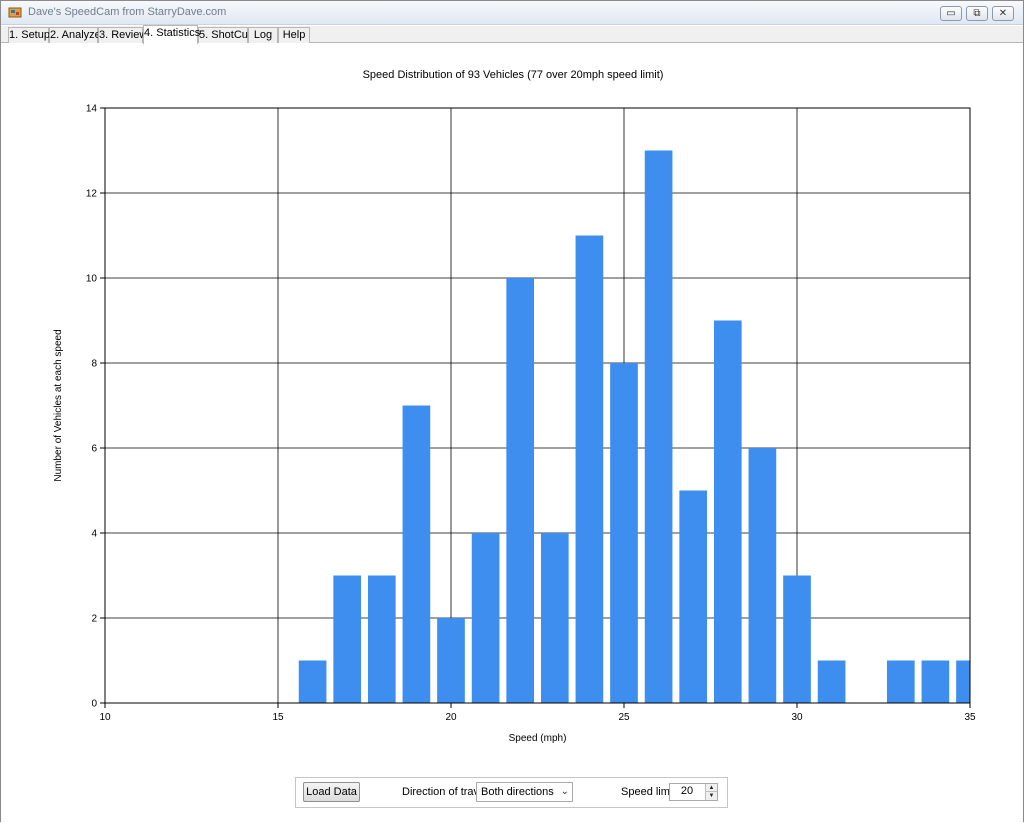  I want to click on y-tick-label: 10, so click(92, 279).